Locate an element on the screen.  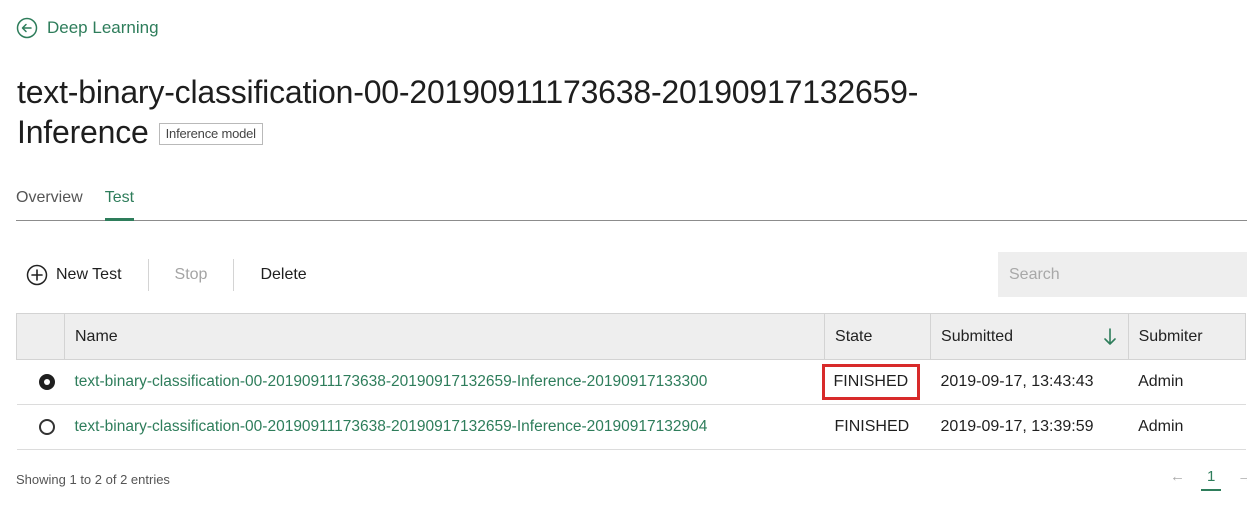
entries-info: Showing 1 to 2 of 2 entries is located at coordinates (93, 479).